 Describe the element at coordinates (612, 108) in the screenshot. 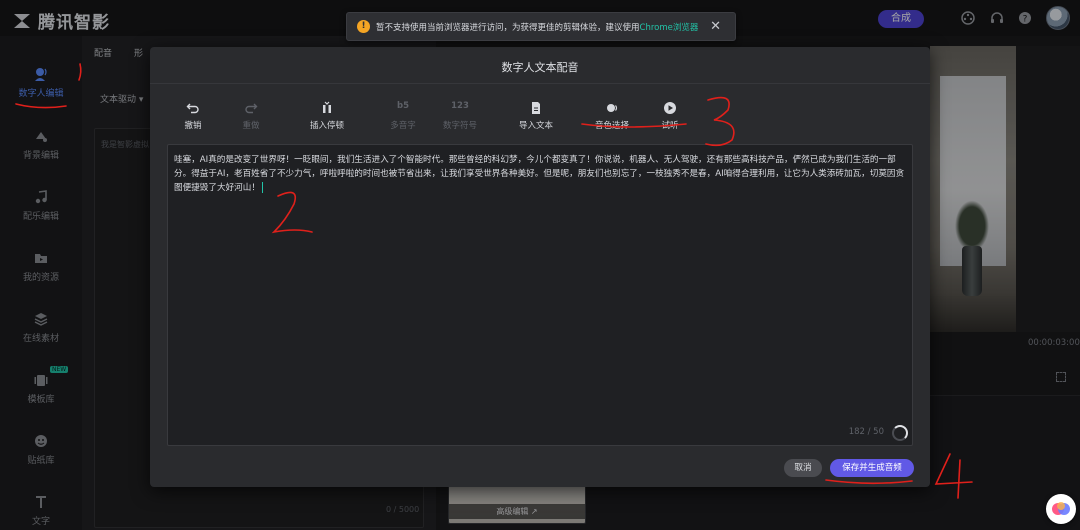

I see `voice-select-icon` at that location.